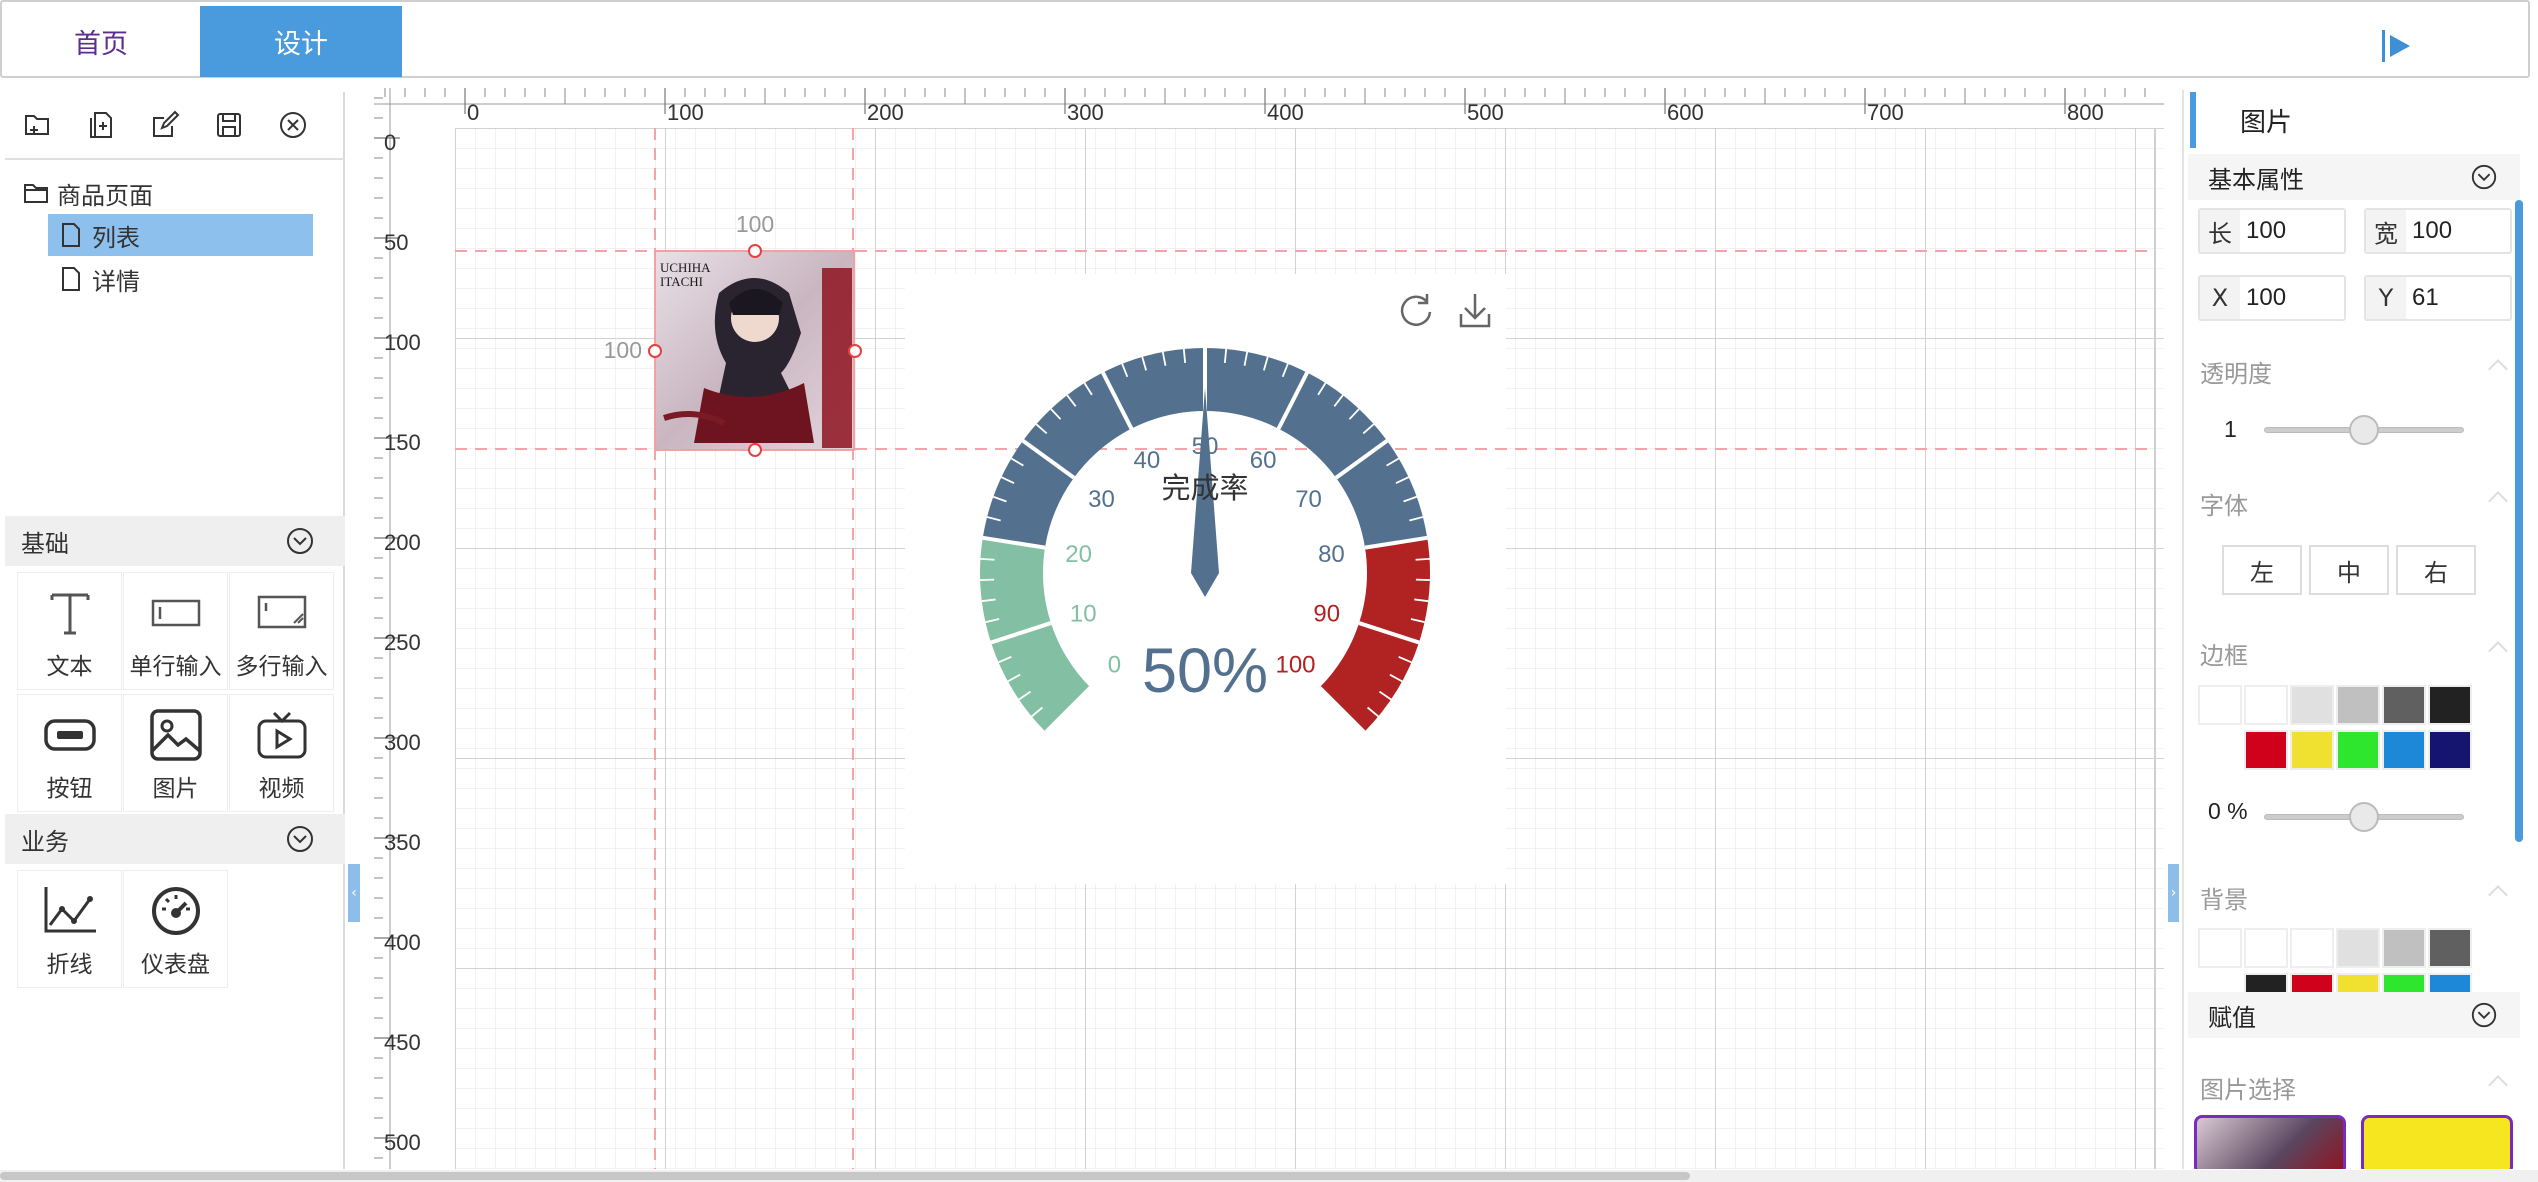 Image resolution: width=2538 pixels, height=1182 pixels. What do you see at coordinates (845, 1176) in the screenshot?
I see `scrollbar-thumb` at bounding box center [845, 1176].